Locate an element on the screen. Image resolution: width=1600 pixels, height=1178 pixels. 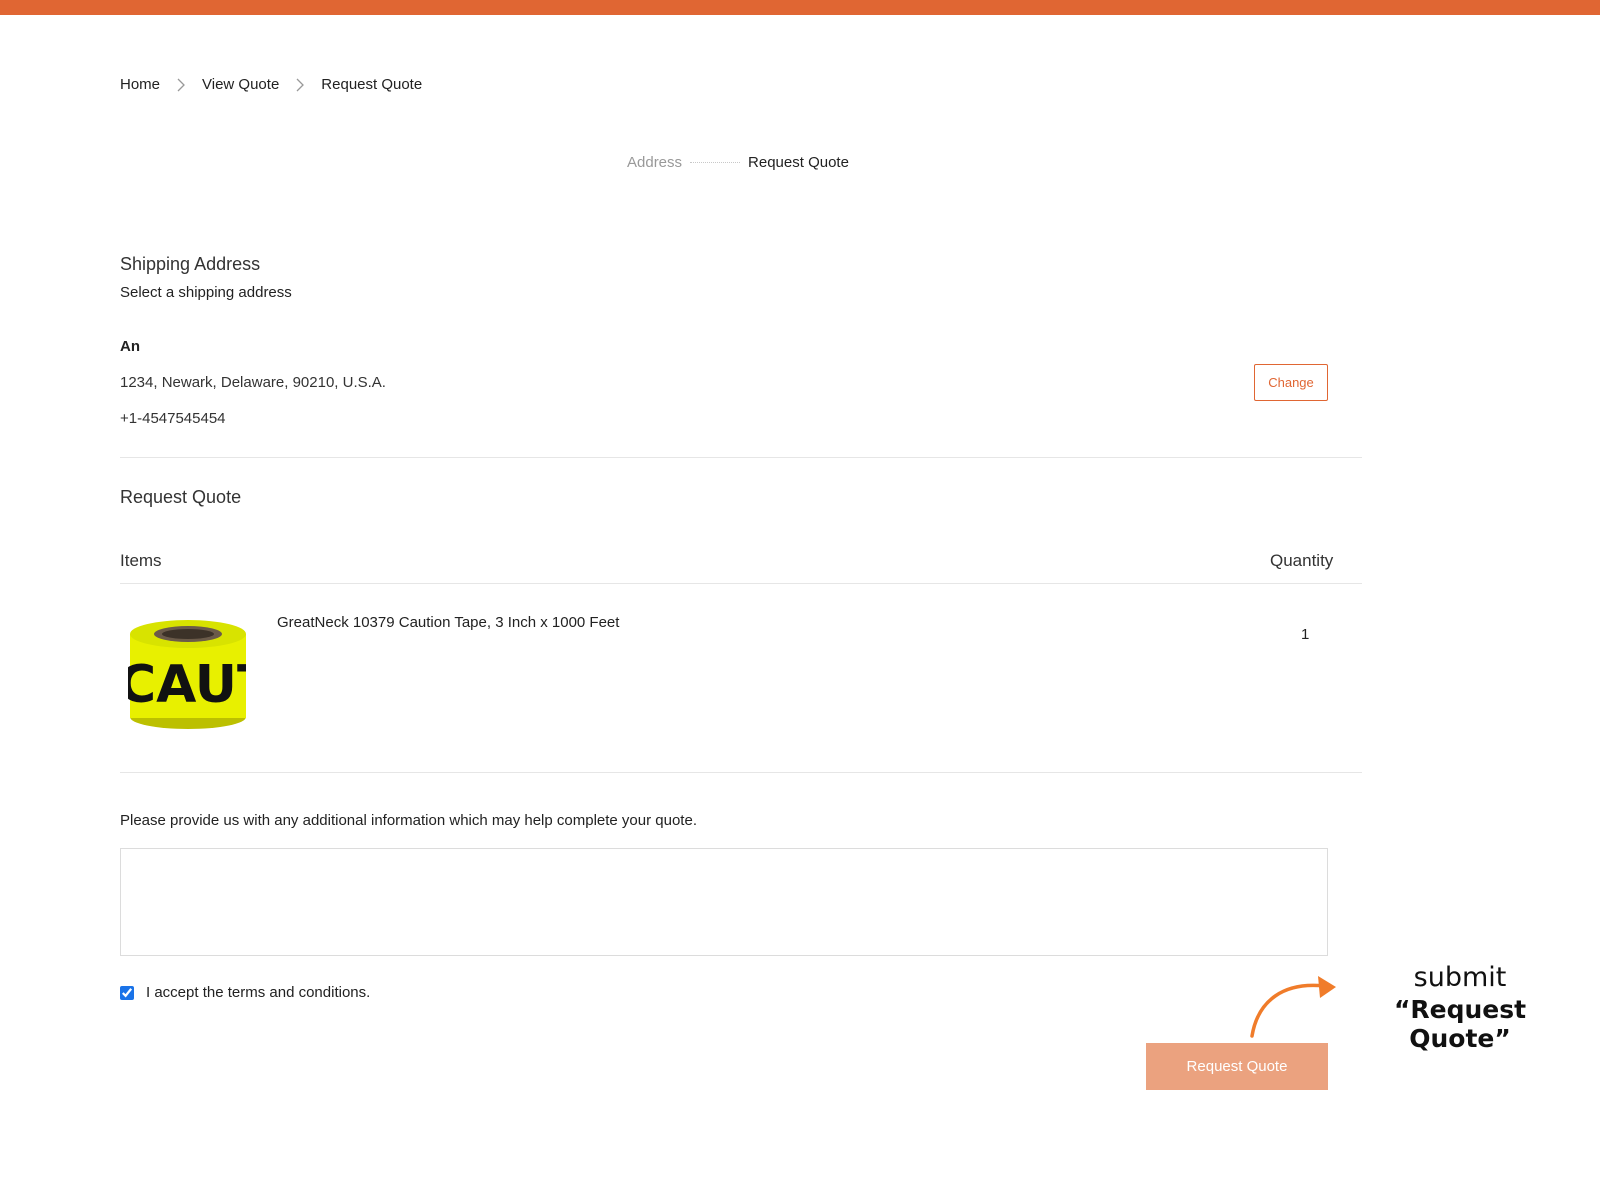
shipping-address-title: Shipping Address is located at coordinates (190, 264).